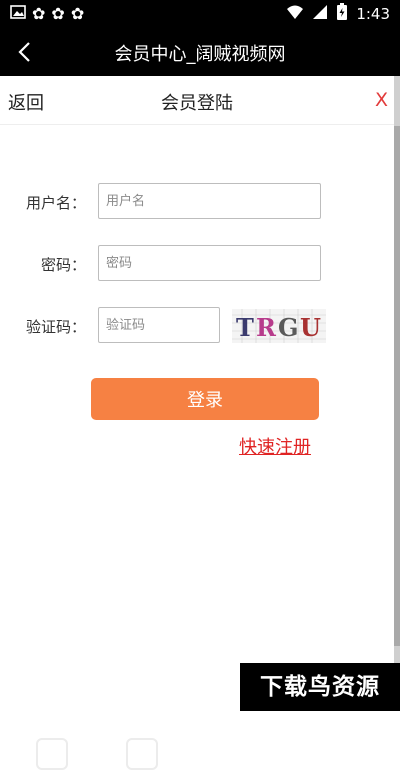 The height and width of the screenshot is (778, 400). I want to click on battery-charging-icon, so click(342, 14).